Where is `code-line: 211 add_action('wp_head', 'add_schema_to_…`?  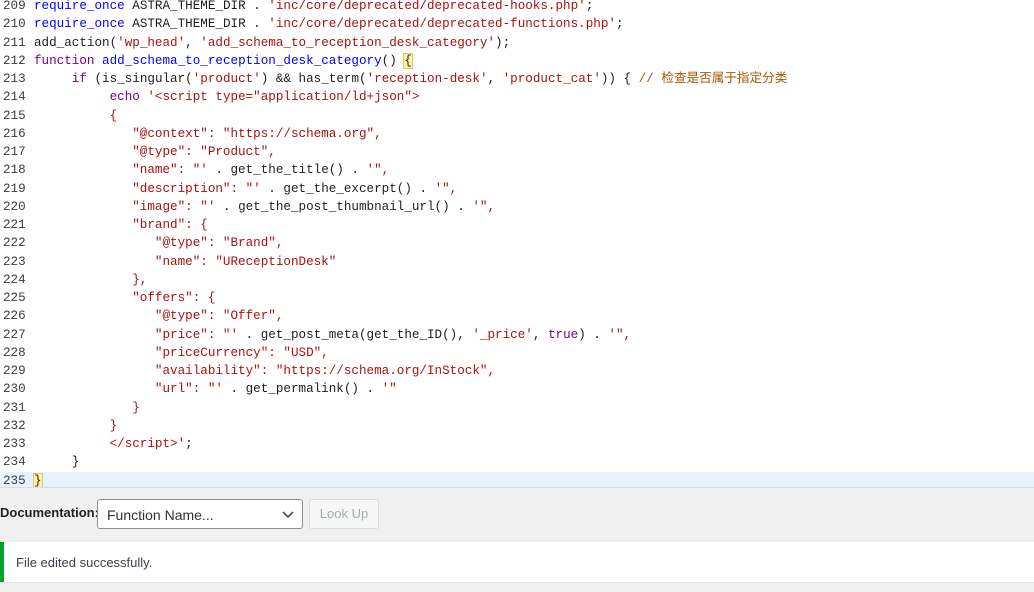
code-line: 211 add_action('wp_head', 'add_schema_to_… is located at coordinates (517, 43).